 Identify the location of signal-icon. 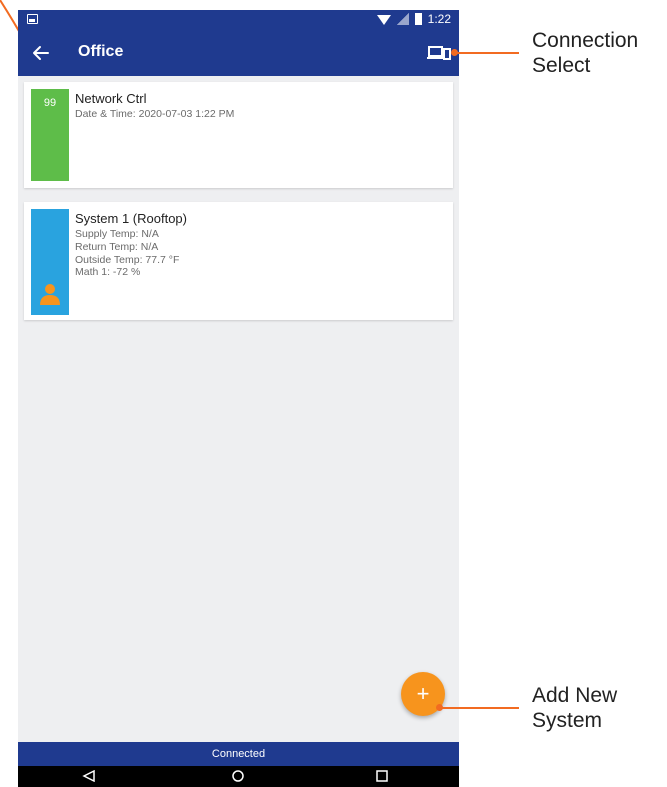
(402, 19).